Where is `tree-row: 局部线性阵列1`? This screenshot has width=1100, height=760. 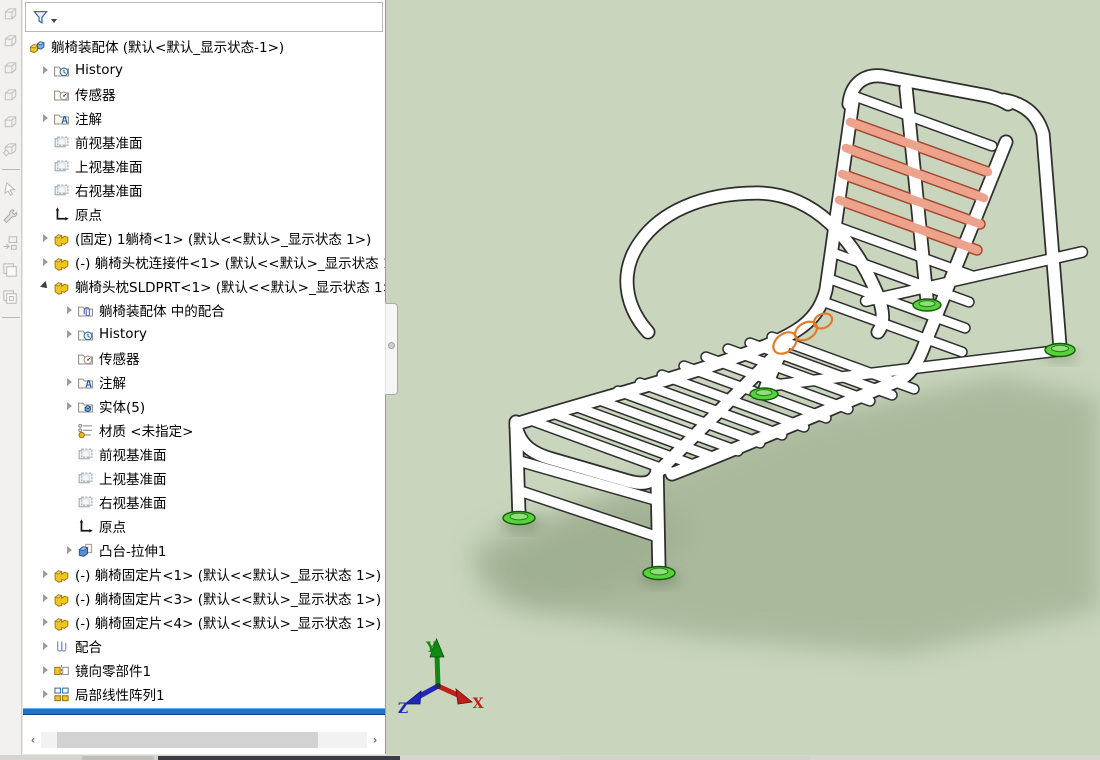 tree-row: 局部线性阵列1 is located at coordinates (204, 694).